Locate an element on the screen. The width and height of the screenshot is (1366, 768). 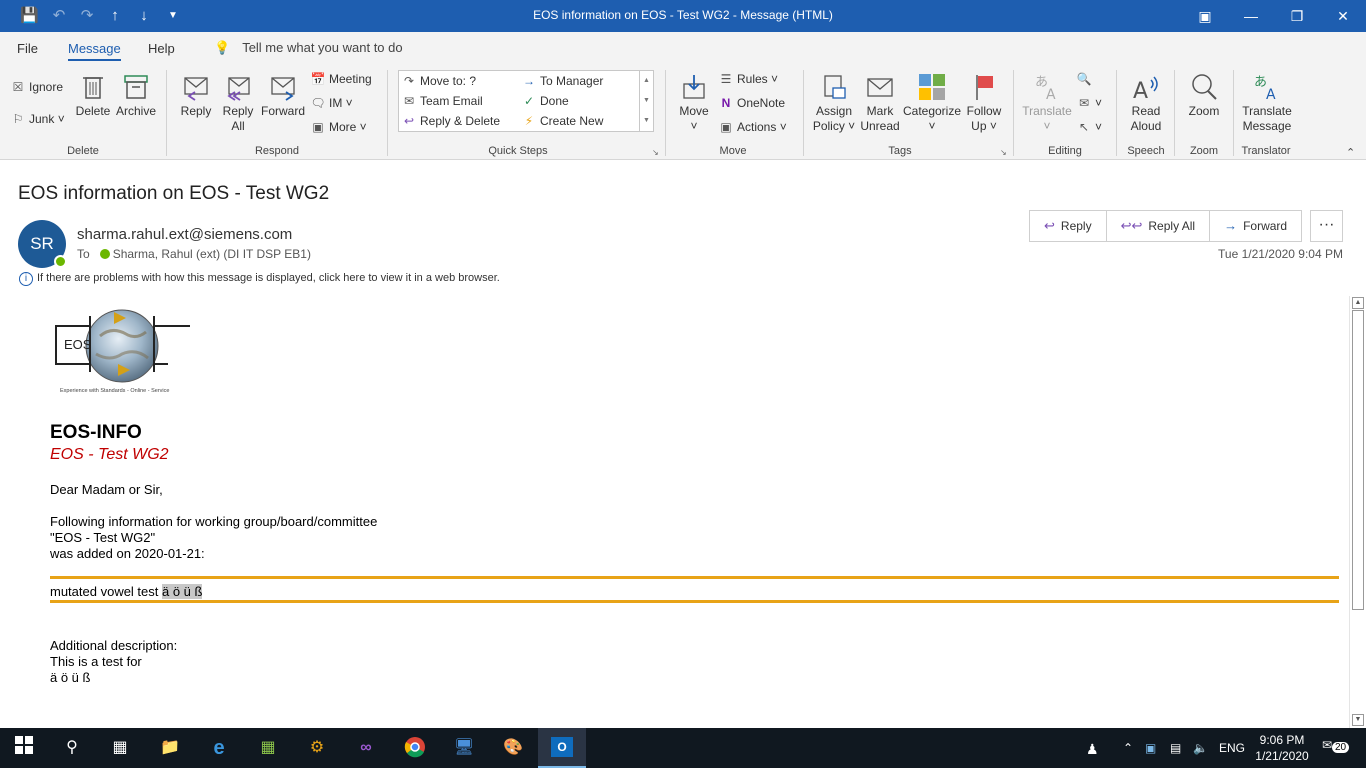
quick-steps-scroll: ▲ ▼ ▼ is located at coordinates (646, 101).